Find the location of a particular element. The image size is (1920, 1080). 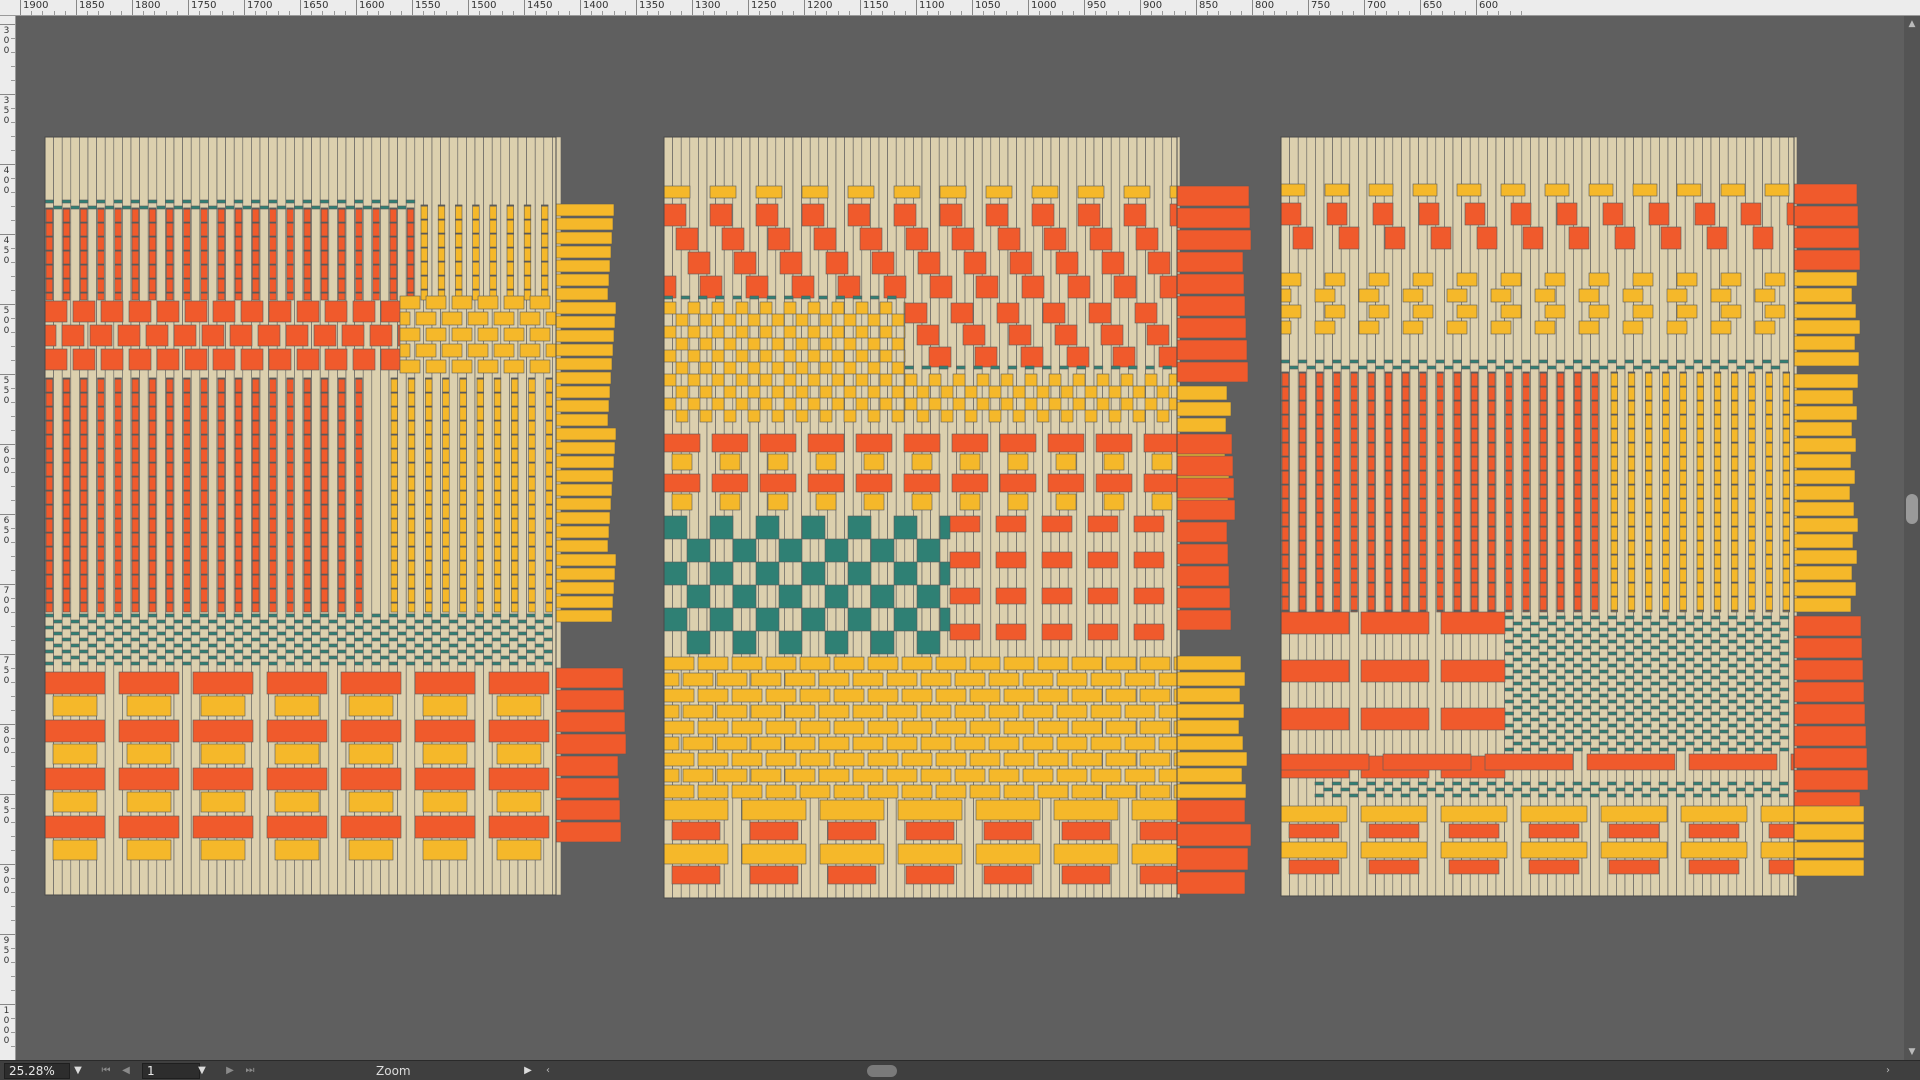

triangle-right-icon: ▶ is located at coordinates (528, 1071).